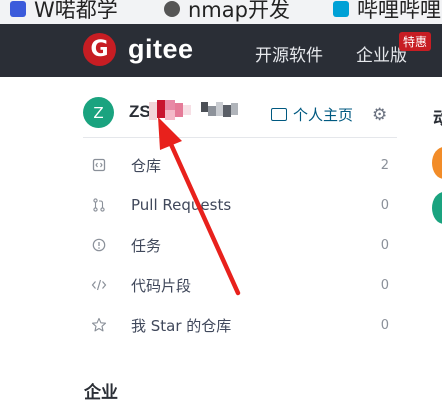 The width and height of the screenshot is (442, 403). I want to click on code-snippet-icon, so click(99, 285).